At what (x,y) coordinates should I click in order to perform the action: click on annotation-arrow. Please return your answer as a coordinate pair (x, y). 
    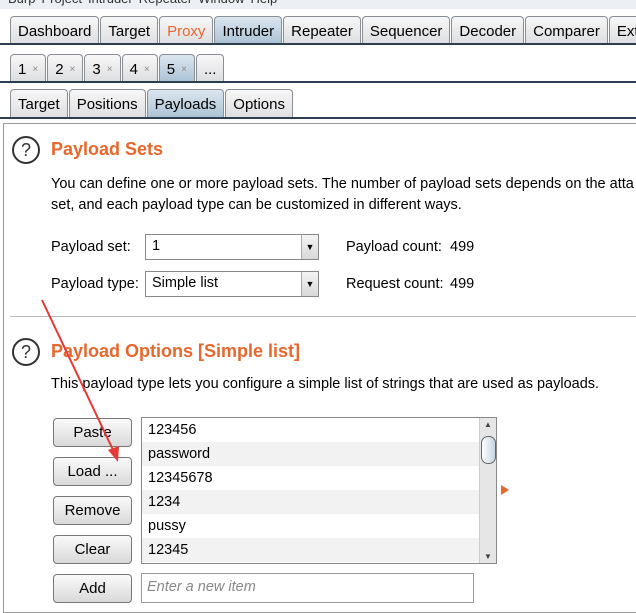
    Looking at the image, I should click on (80, 380).